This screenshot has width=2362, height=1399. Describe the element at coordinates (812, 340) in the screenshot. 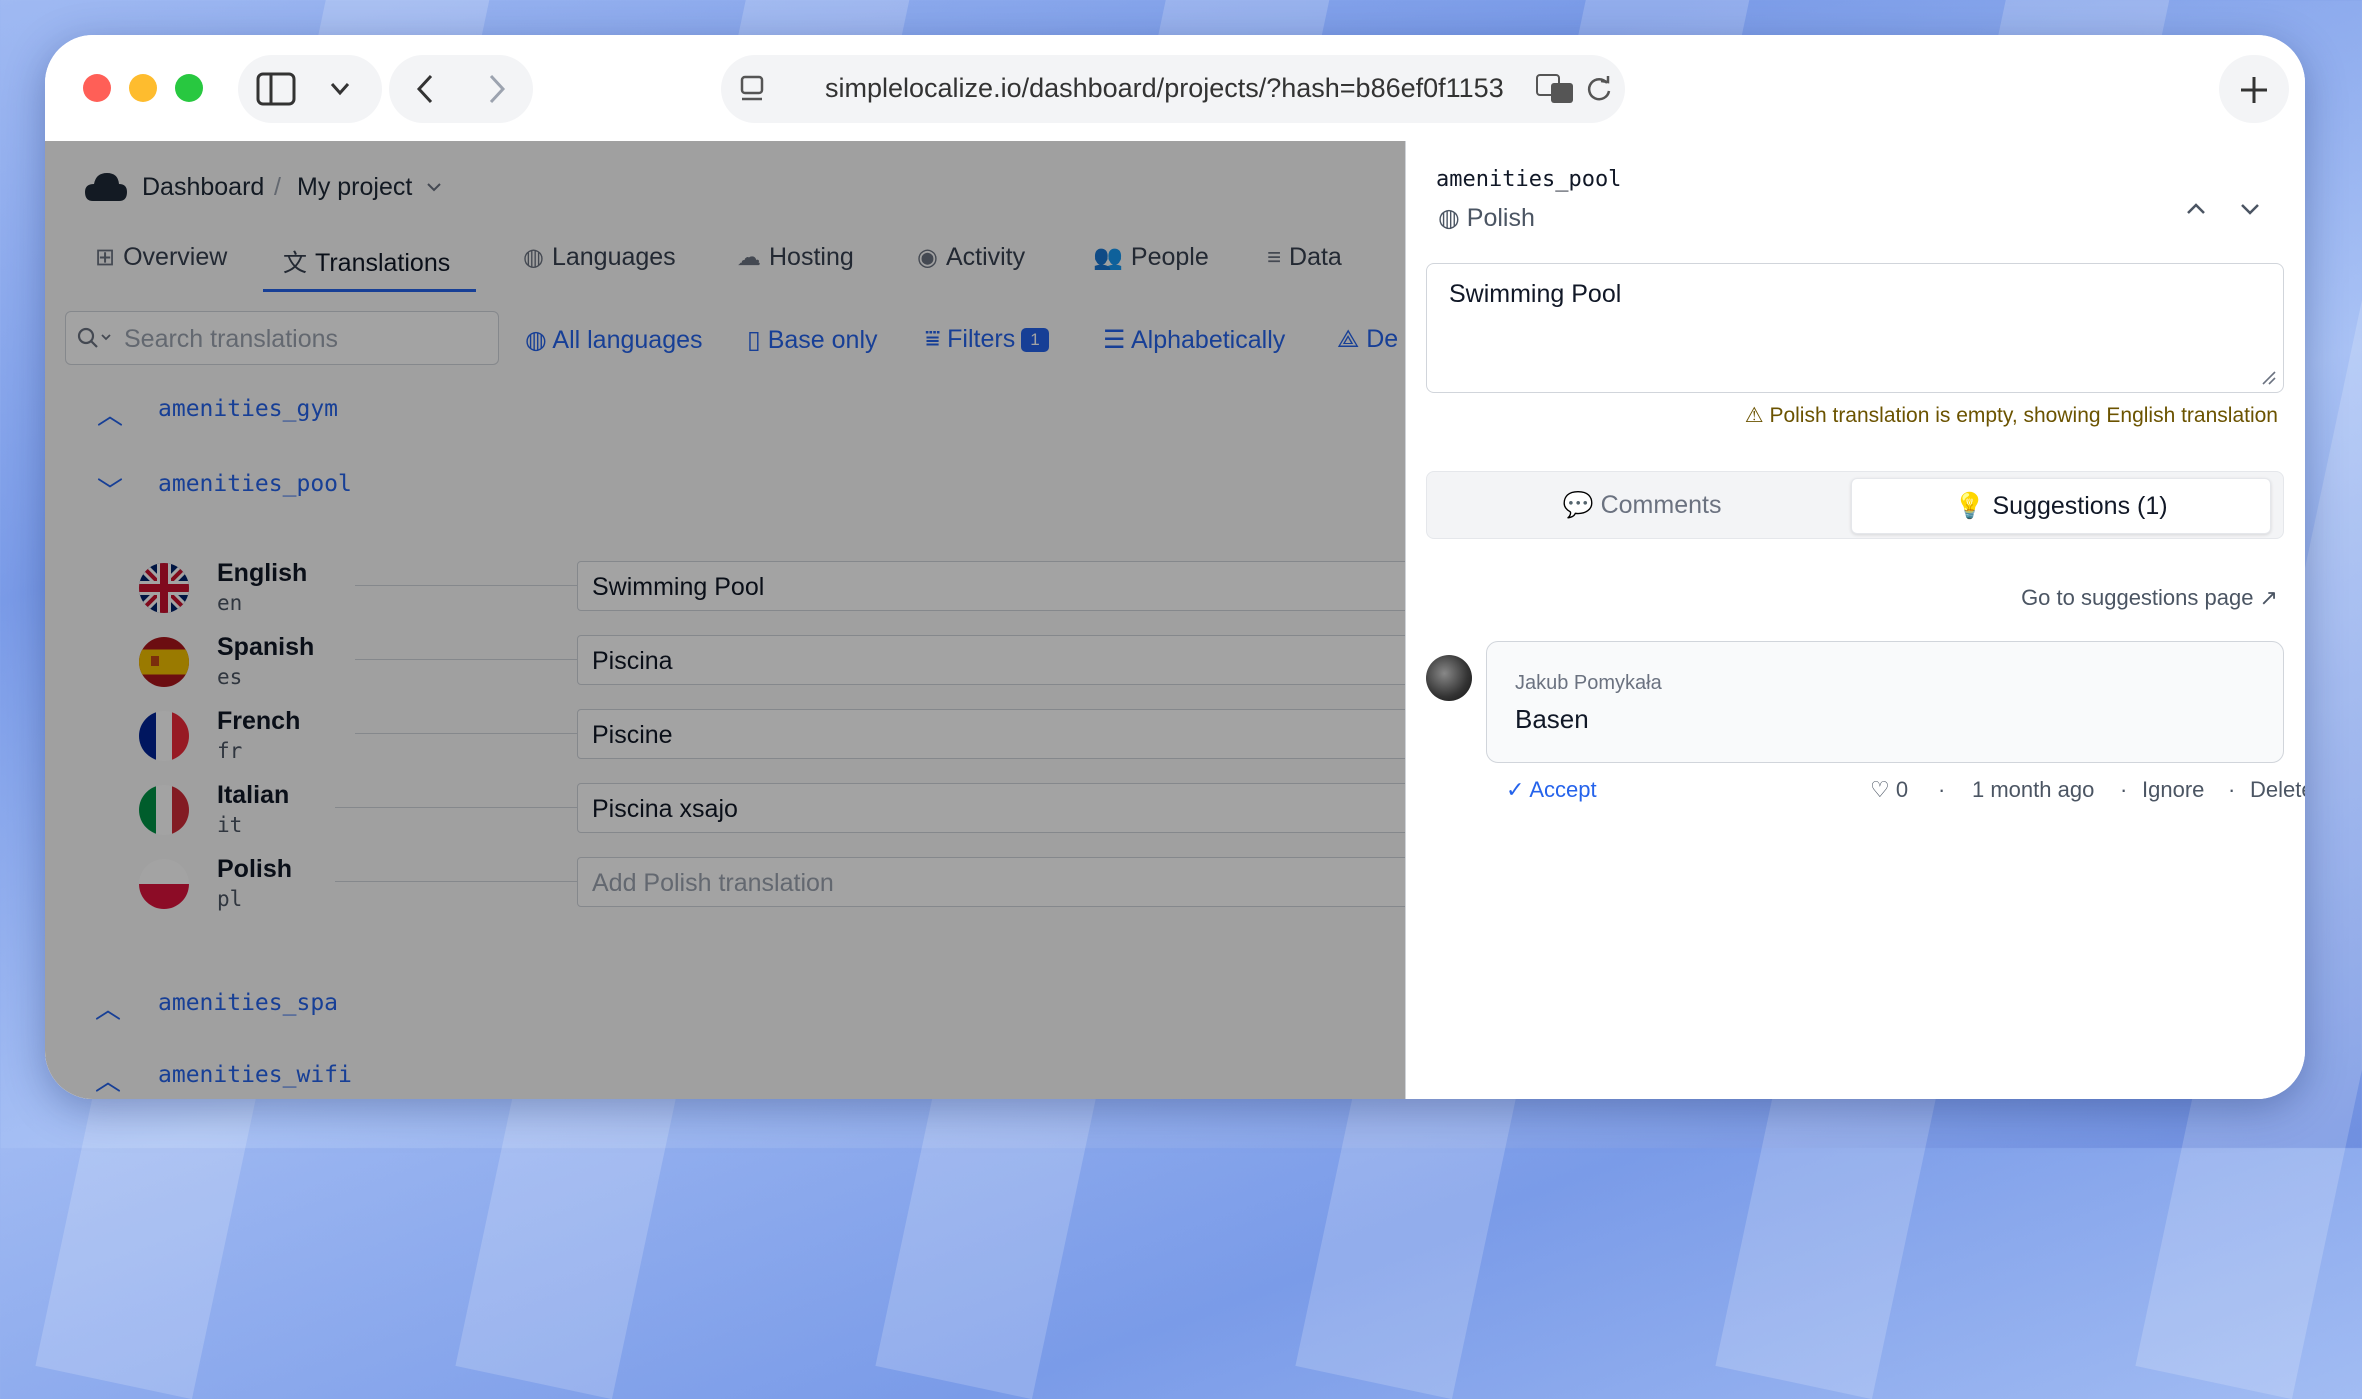

I see `base-only-button: ▯ Base only` at that location.